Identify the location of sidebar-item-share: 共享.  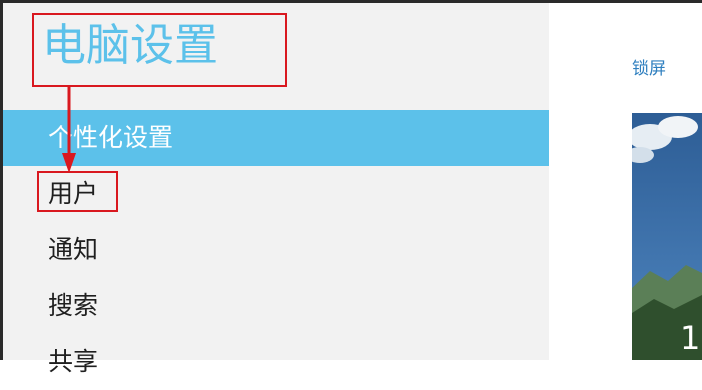
(276, 362).